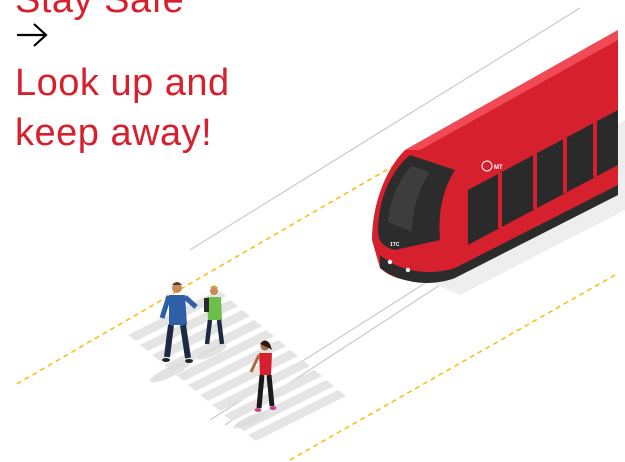  What do you see at coordinates (395, 245) in the screenshot?
I see `tram-front-badge: 1TC` at bounding box center [395, 245].